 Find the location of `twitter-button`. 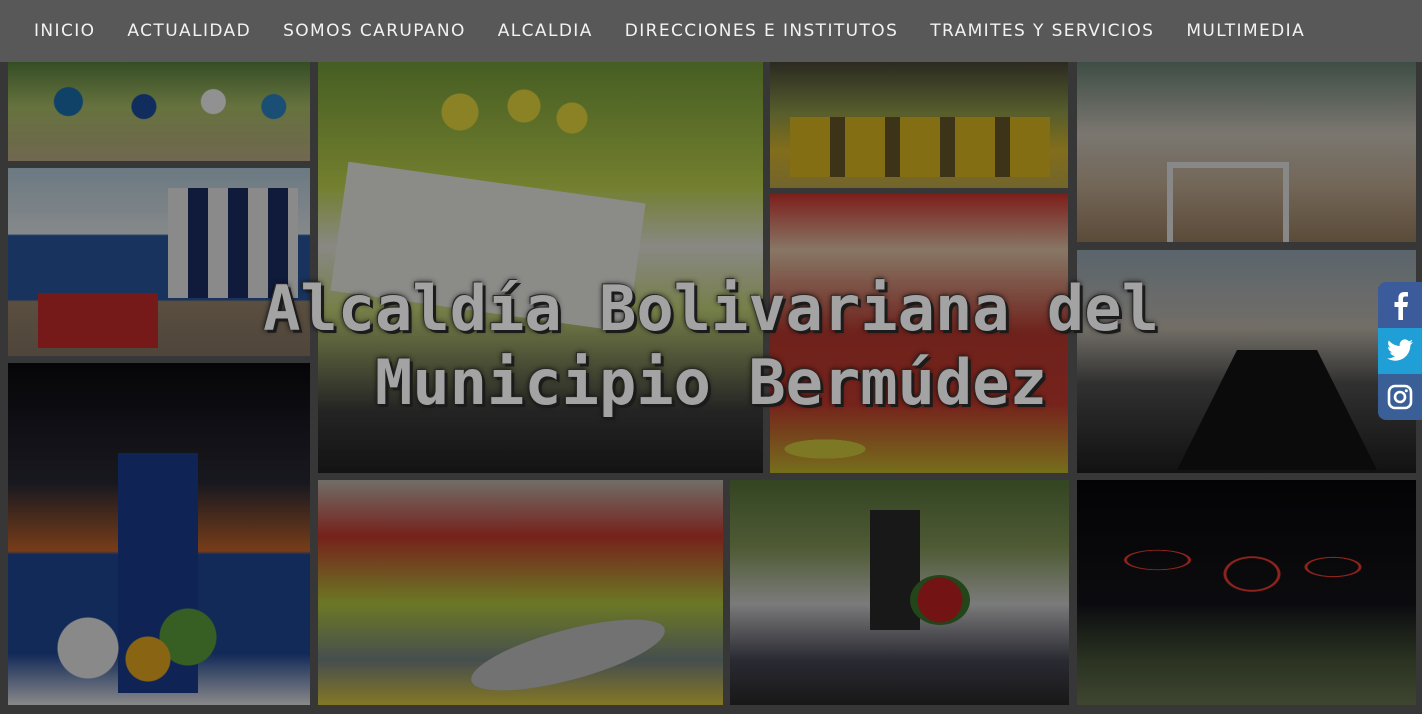

twitter-button is located at coordinates (1400, 351).